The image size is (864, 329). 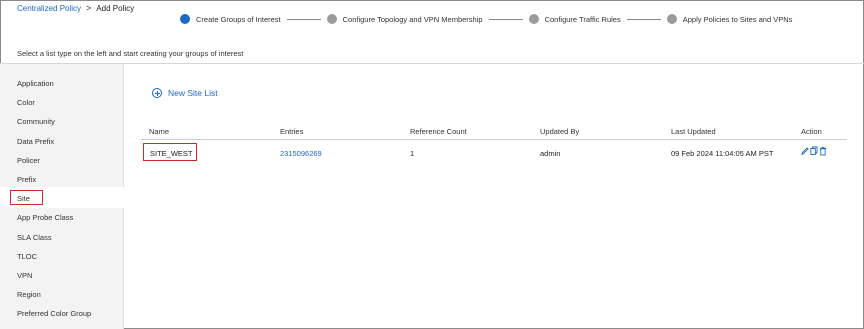 I want to click on sidebar-item-sla-class: SLA Class, so click(x=34, y=237).